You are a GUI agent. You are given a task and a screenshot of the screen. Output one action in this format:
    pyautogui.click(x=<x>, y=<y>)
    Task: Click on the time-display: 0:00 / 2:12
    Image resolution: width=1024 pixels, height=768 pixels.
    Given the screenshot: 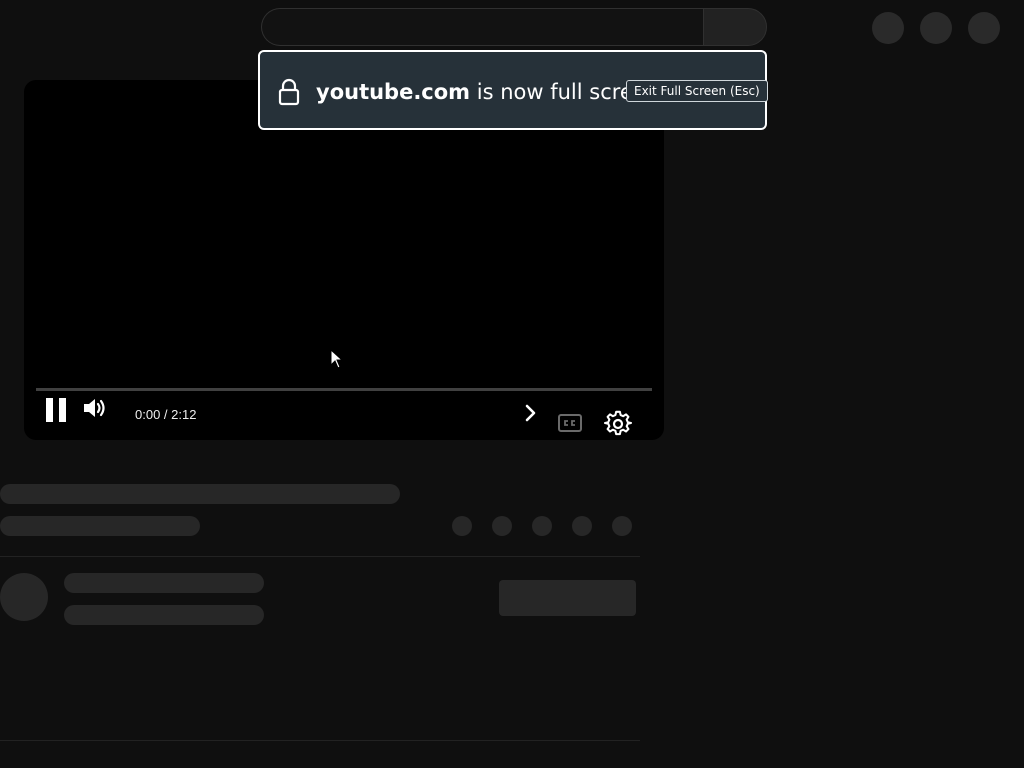 What is the action you would take?
    pyautogui.click(x=166, y=414)
    